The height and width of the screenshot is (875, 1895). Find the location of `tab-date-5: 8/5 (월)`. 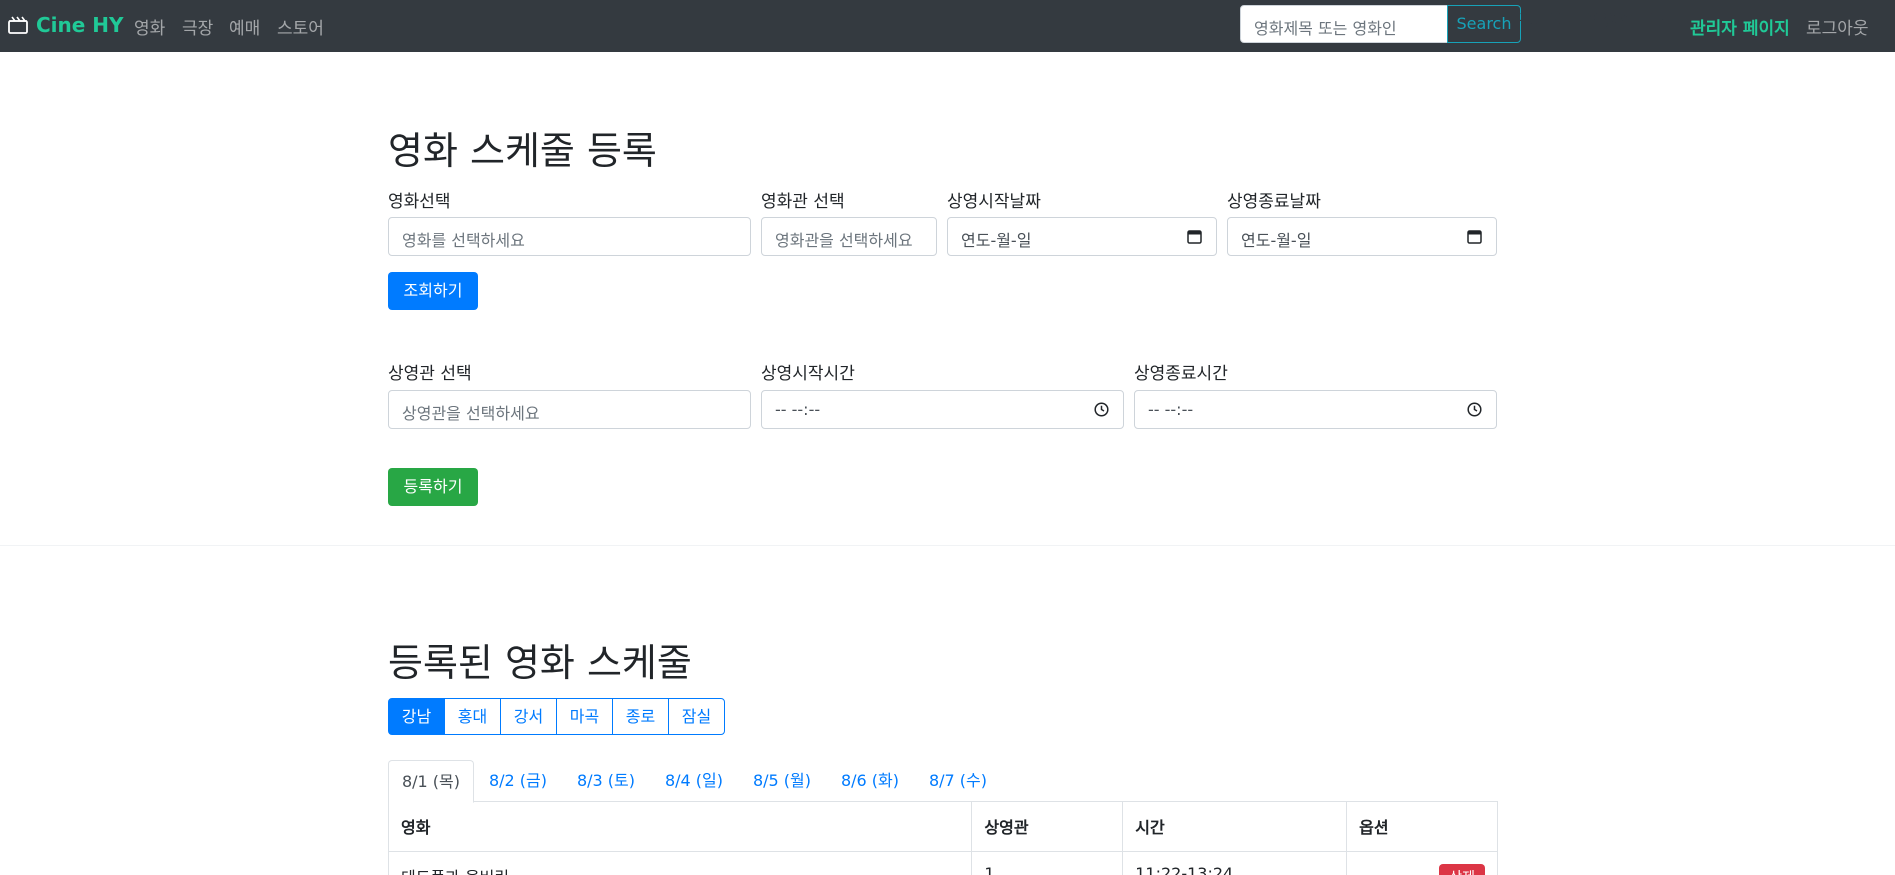

tab-date-5: 8/5 (월) is located at coordinates (782, 781).